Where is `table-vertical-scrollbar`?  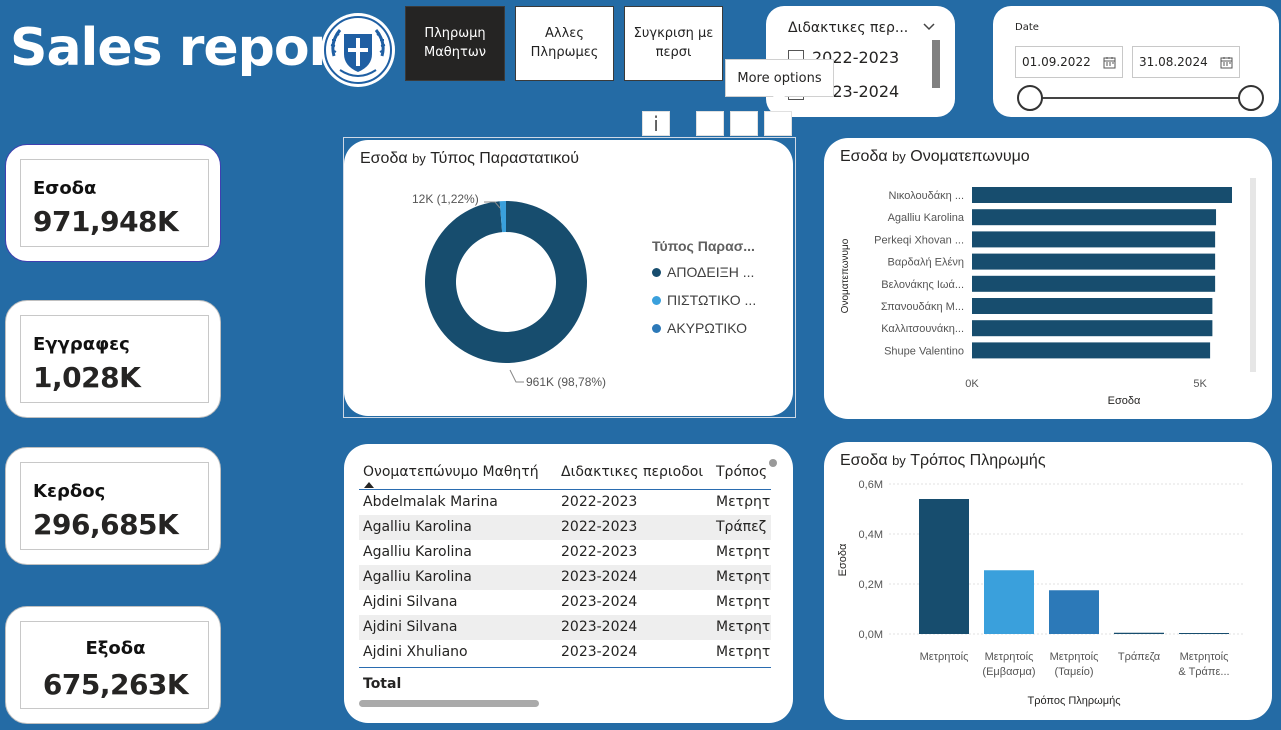 table-vertical-scrollbar is located at coordinates (773, 463).